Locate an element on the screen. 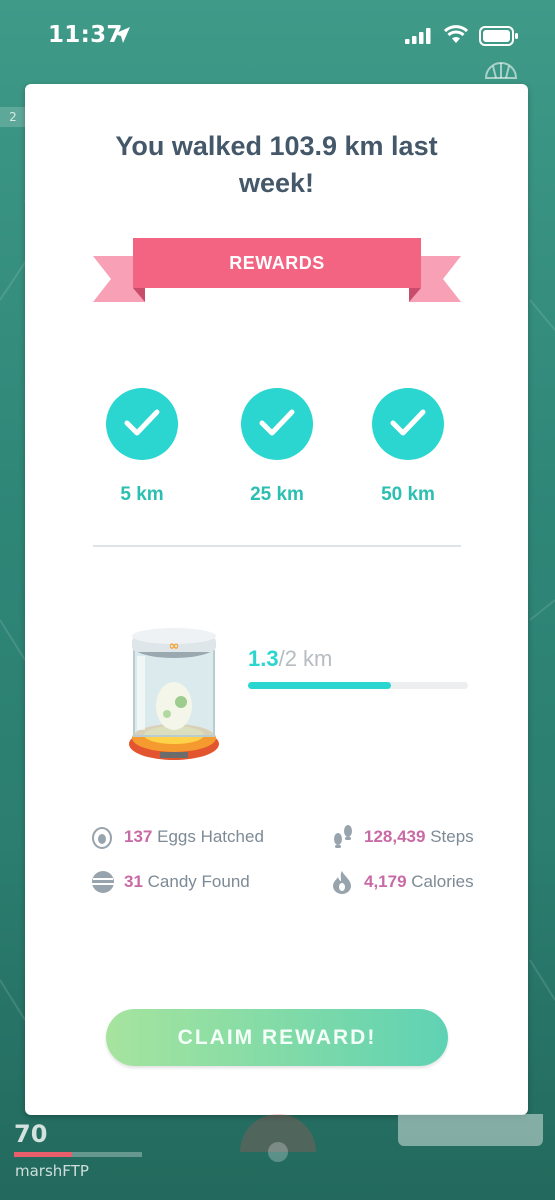 The height and width of the screenshot is (1200, 555). stat-candy-found: 31 Candy Found is located at coordinates (191, 882).